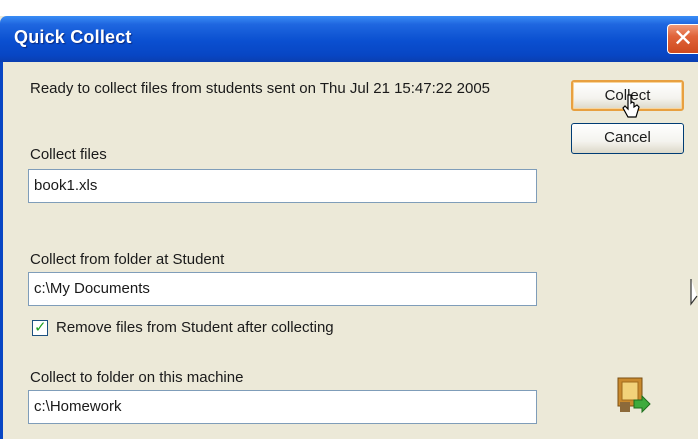 The image size is (698, 439). I want to click on arrow-pointer-icon, so click(694, 295).